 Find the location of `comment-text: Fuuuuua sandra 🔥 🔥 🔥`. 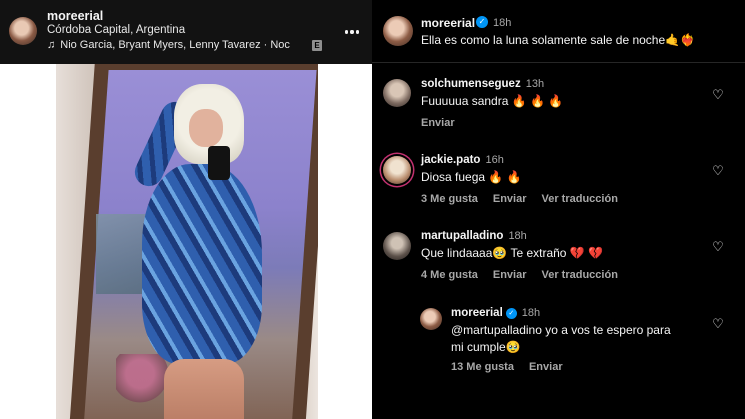

comment-text: Fuuuuua sandra 🔥 🔥 🔥 is located at coordinates (492, 101).